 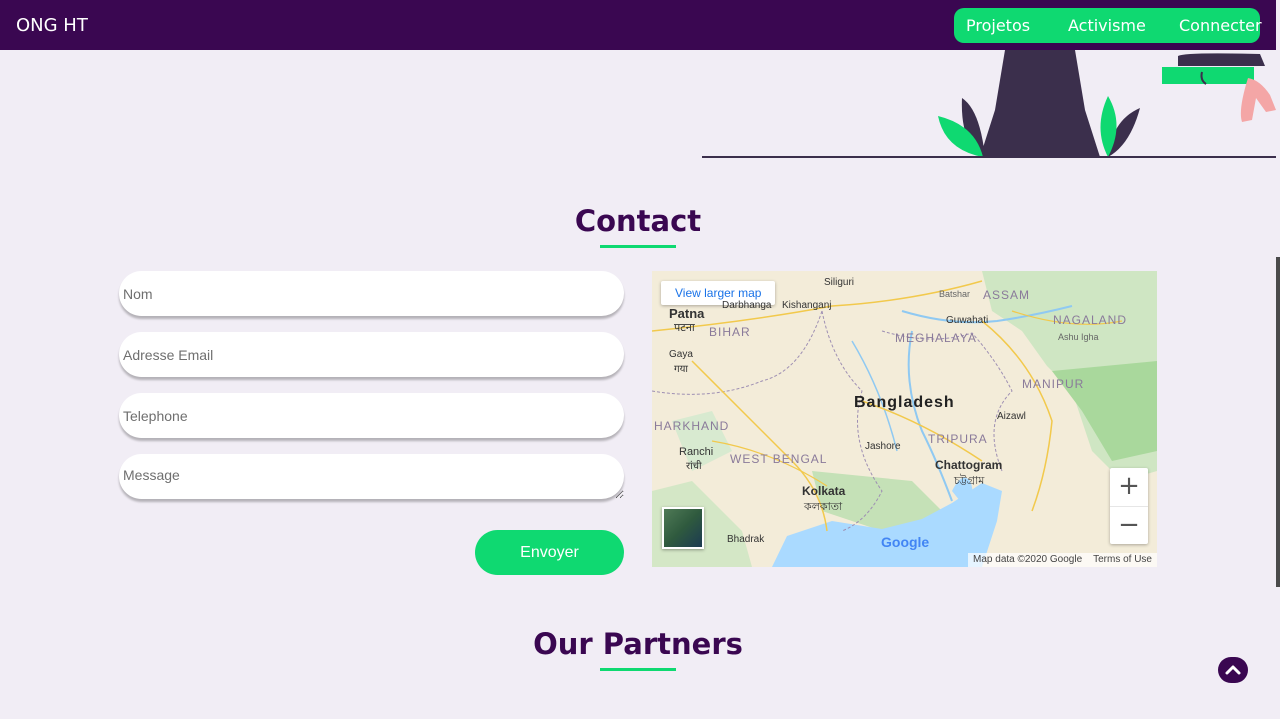 I want to click on map-label-siliguri: Siliguri, so click(x=839, y=282).